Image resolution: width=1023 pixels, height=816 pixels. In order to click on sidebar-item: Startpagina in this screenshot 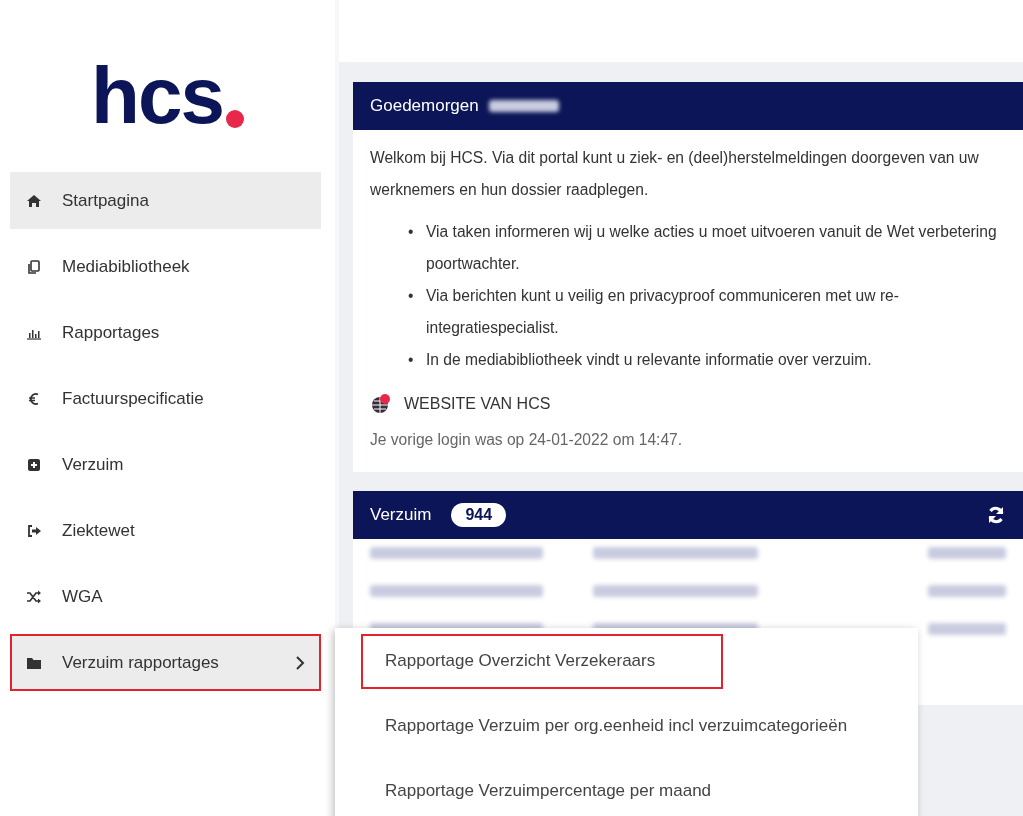, I will do `click(165, 200)`.